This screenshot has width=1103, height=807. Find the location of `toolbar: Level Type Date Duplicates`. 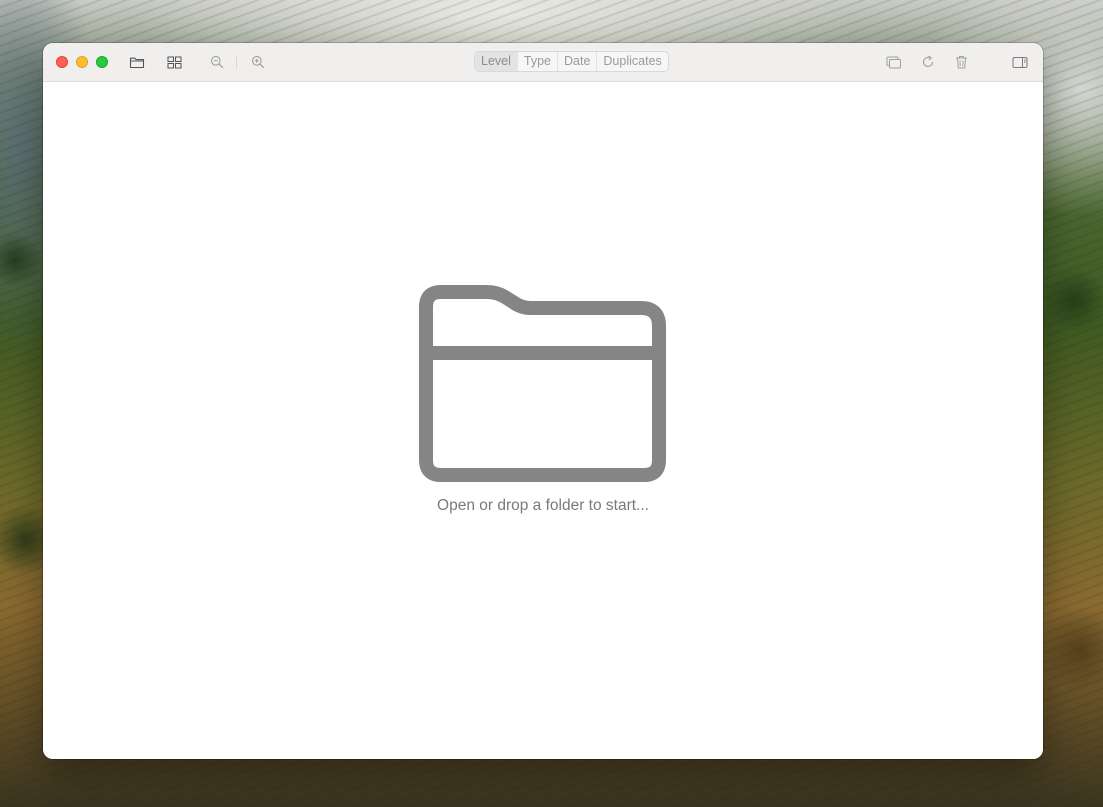

toolbar: Level Type Date Duplicates is located at coordinates (543, 62).